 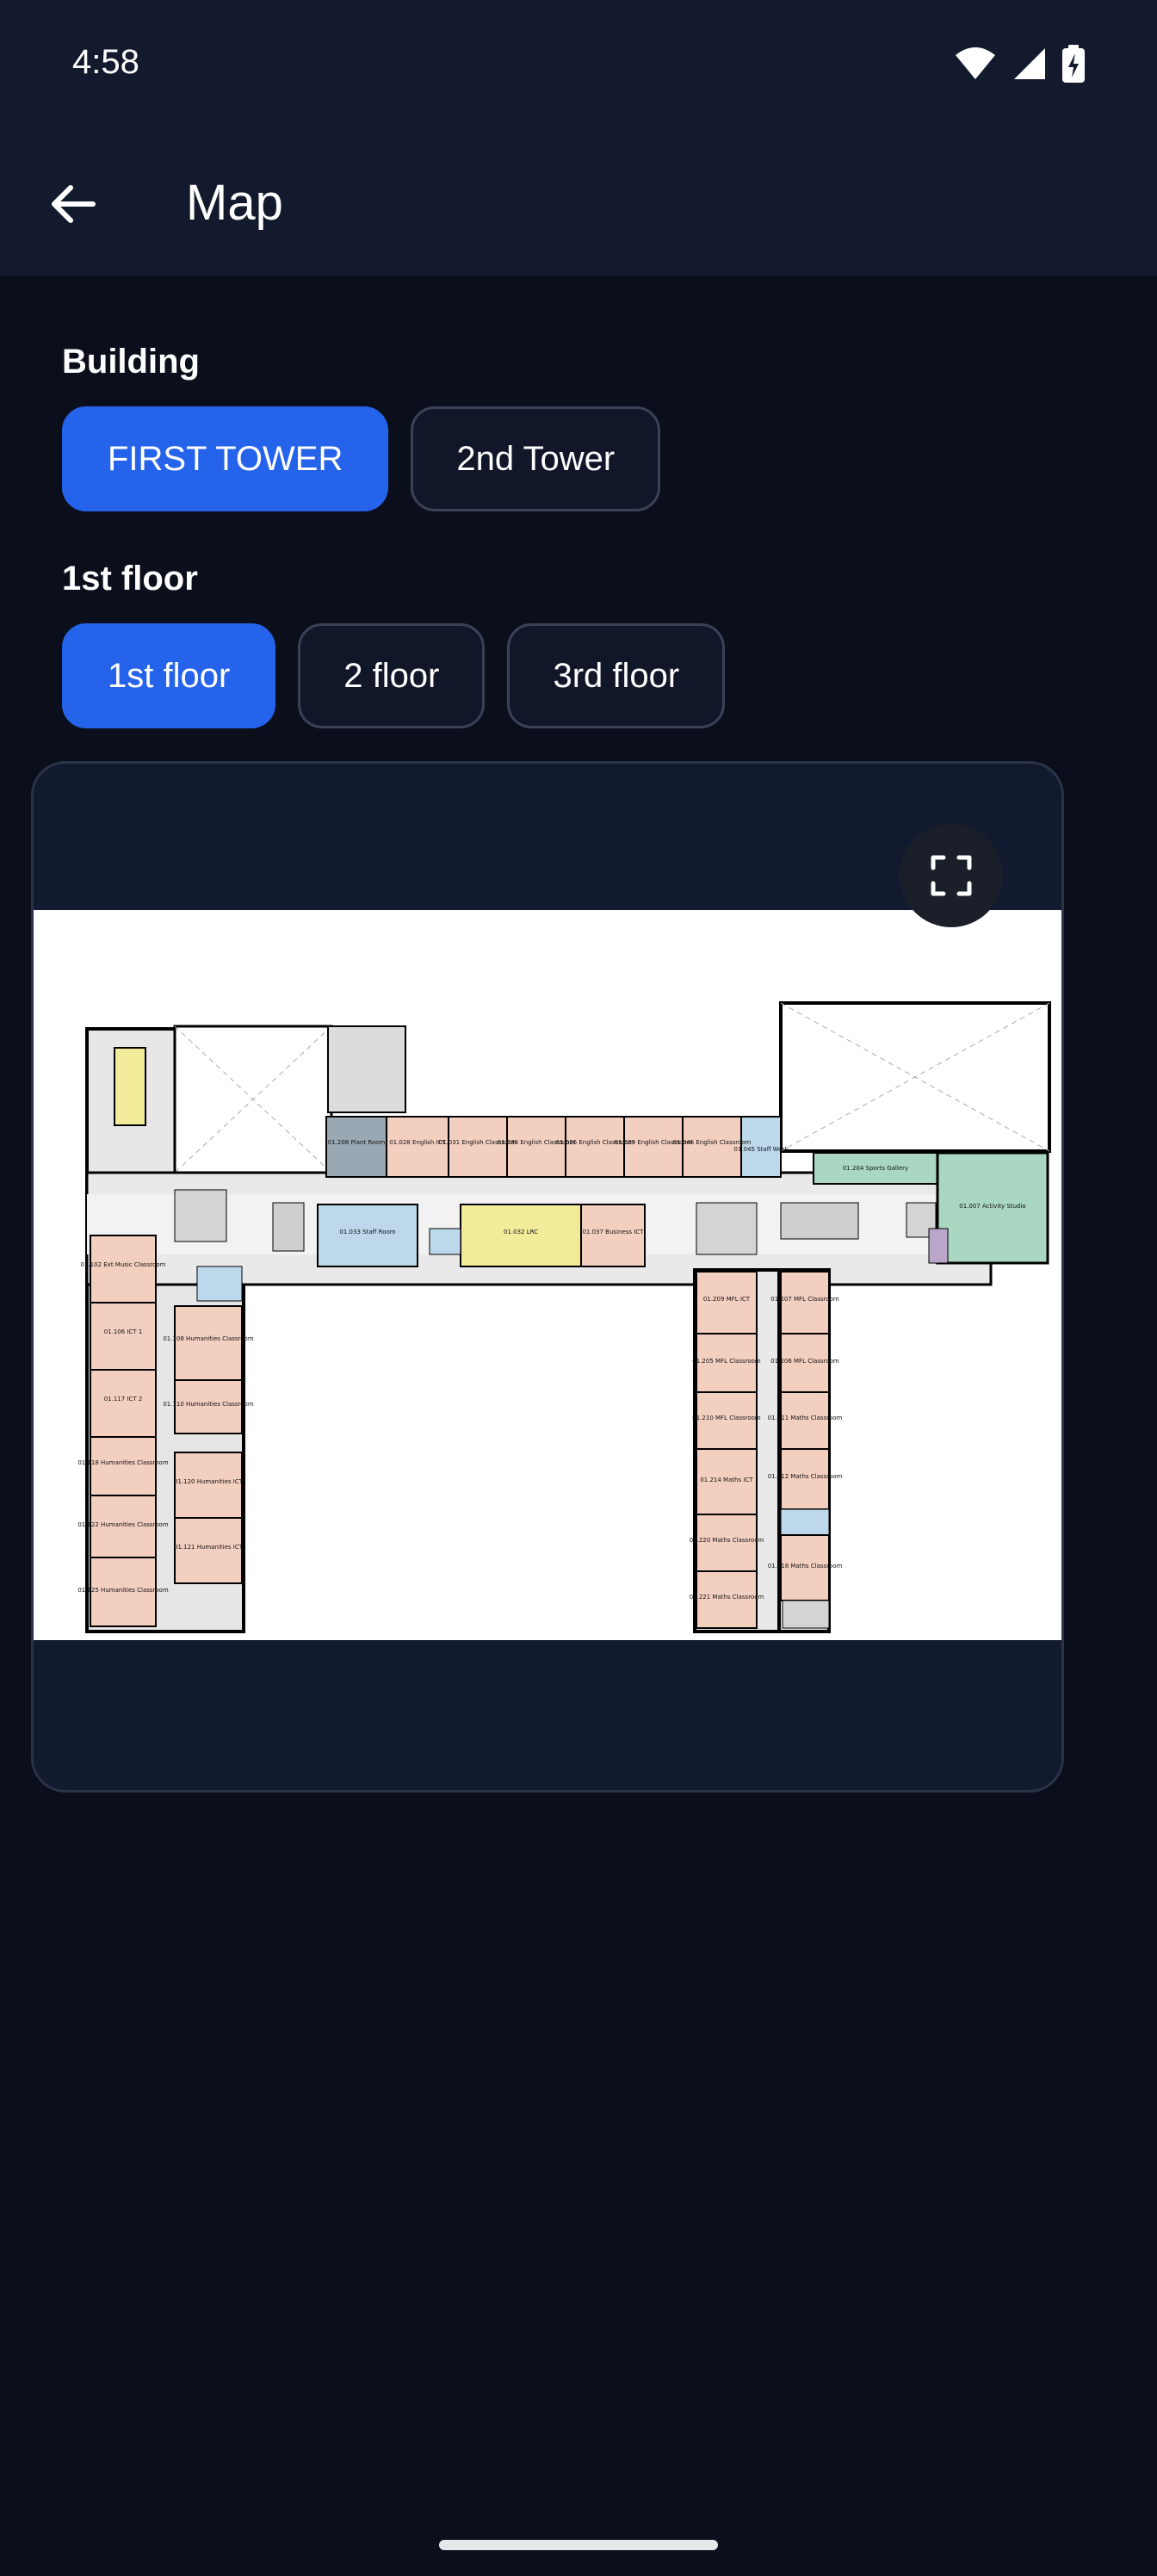 I want to click on arrow-back-icon, so click(x=74, y=204).